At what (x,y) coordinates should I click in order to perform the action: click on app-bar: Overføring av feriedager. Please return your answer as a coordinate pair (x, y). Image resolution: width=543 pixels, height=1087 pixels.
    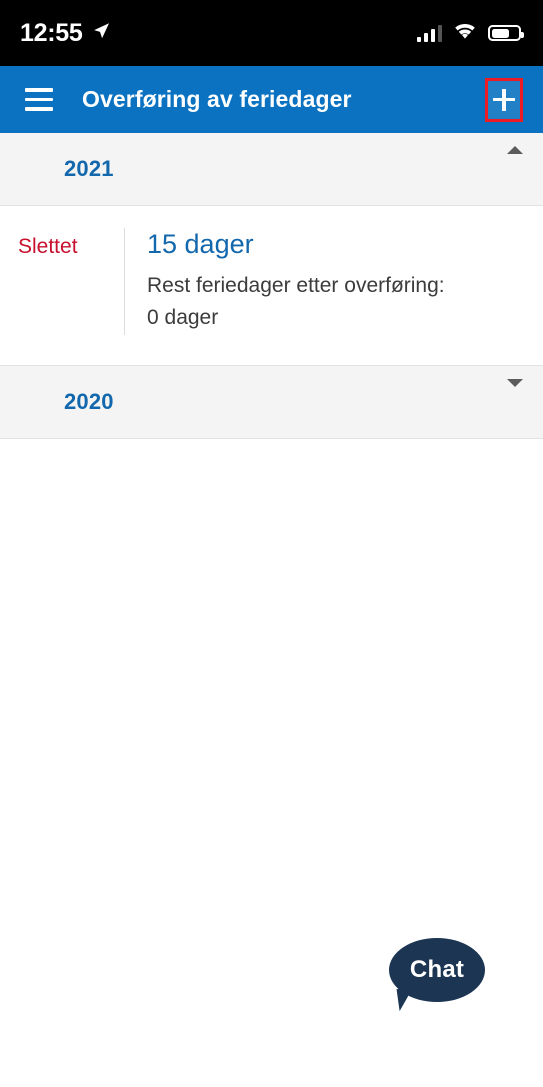
    Looking at the image, I should click on (271, 99).